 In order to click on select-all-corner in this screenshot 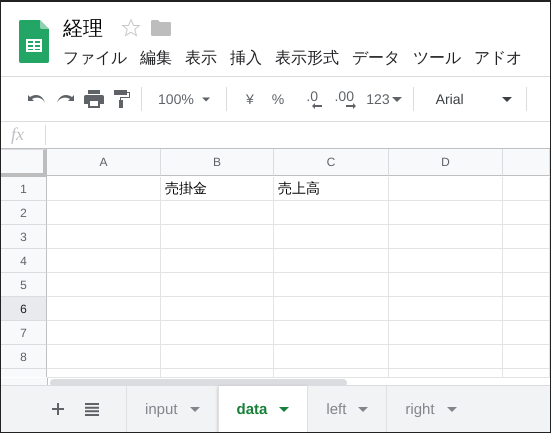, I will do `click(24, 163)`.